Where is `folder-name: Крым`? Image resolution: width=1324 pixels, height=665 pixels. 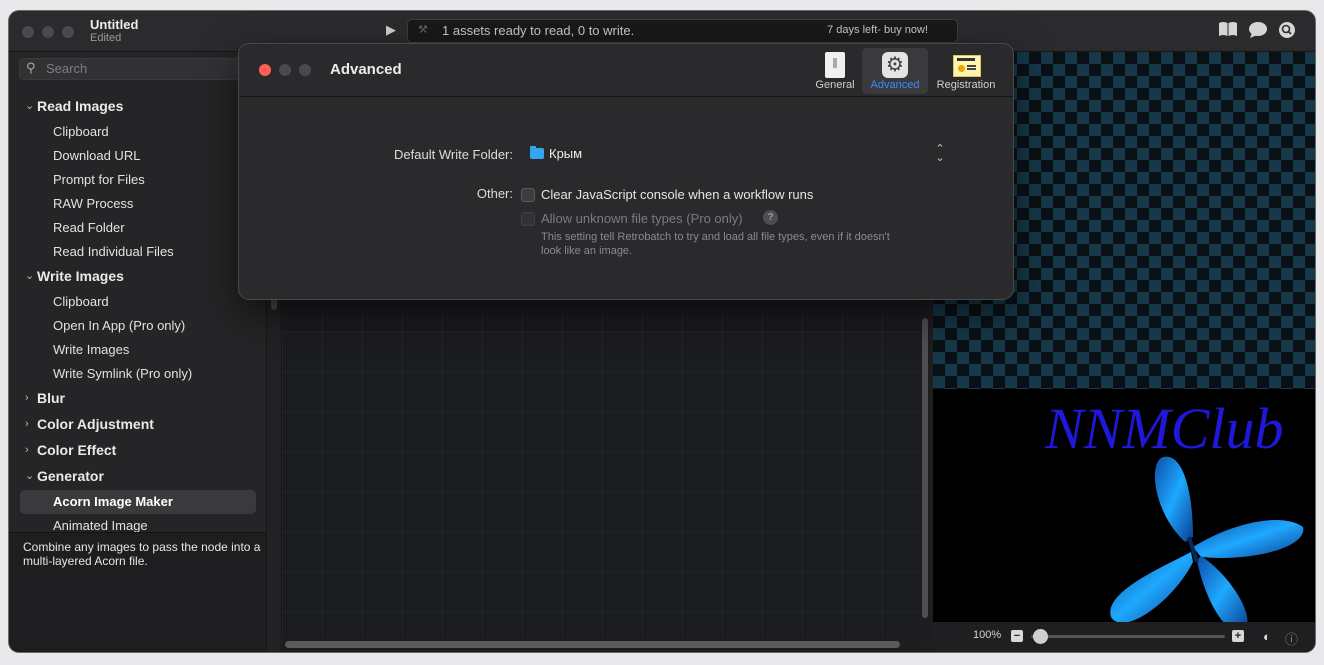
folder-name: Крым is located at coordinates (566, 153).